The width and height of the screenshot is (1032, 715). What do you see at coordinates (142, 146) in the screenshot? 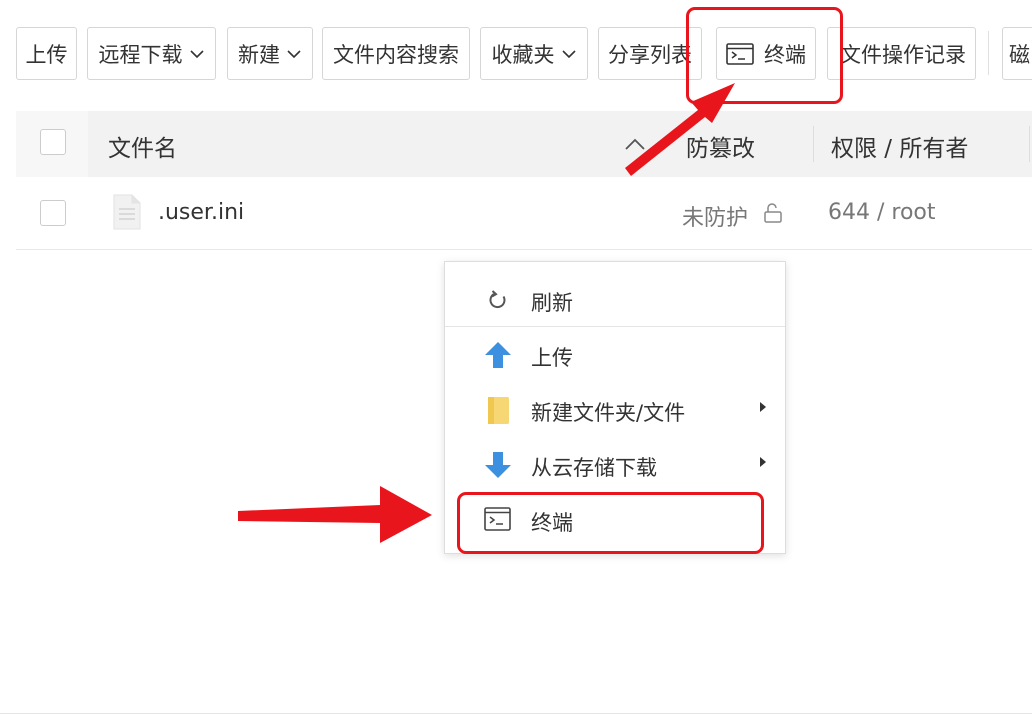
I see `column-header-name: 文件名` at bounding box center [142, 146].